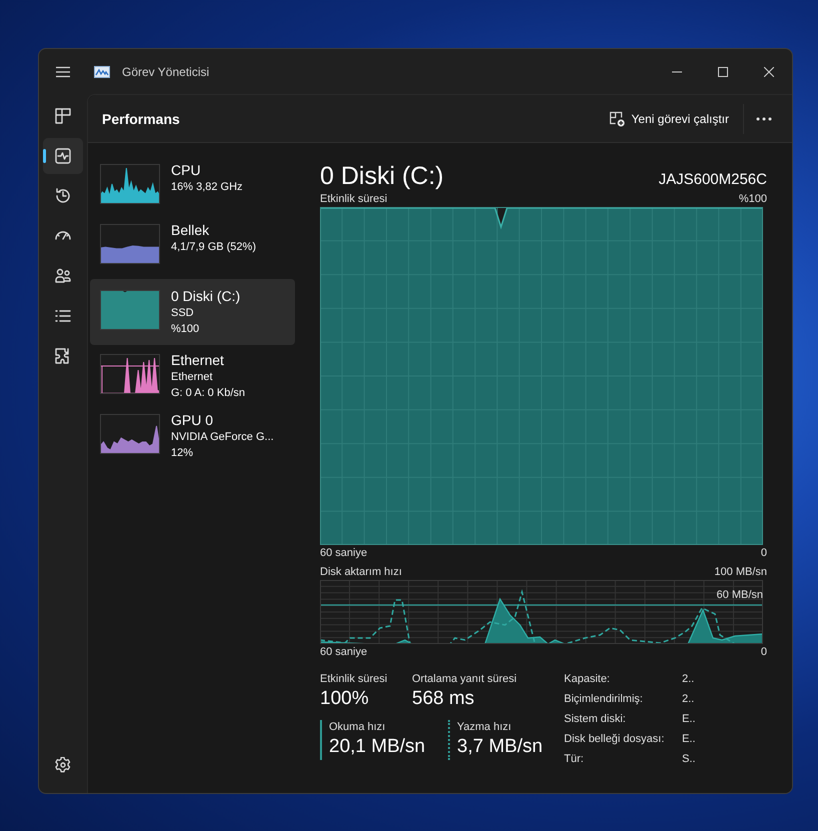  Describe the element at coordinates (166, 71) in the screenshot. I see `window-title: Görev Yöneticisi` at that location.